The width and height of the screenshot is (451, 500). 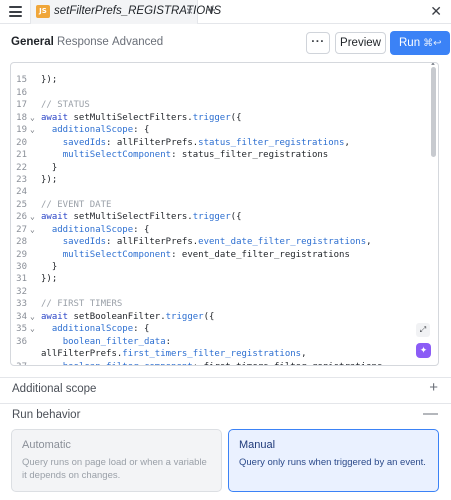 I want to click on code-line: 32, so click(x=218, y=292).